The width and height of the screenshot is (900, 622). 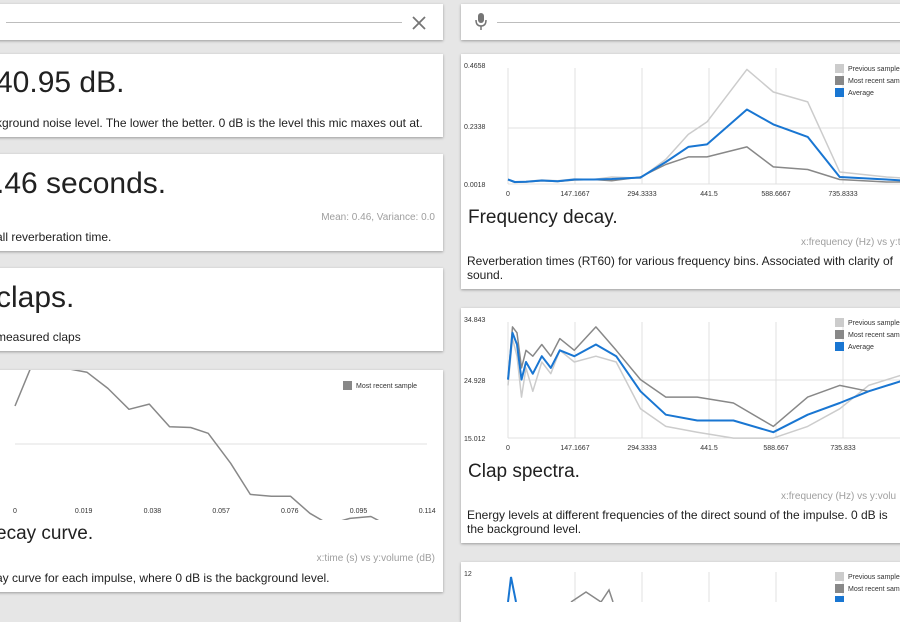 I want to click on noise-level-value: 40.95 dB., so click(x=62, y=82).